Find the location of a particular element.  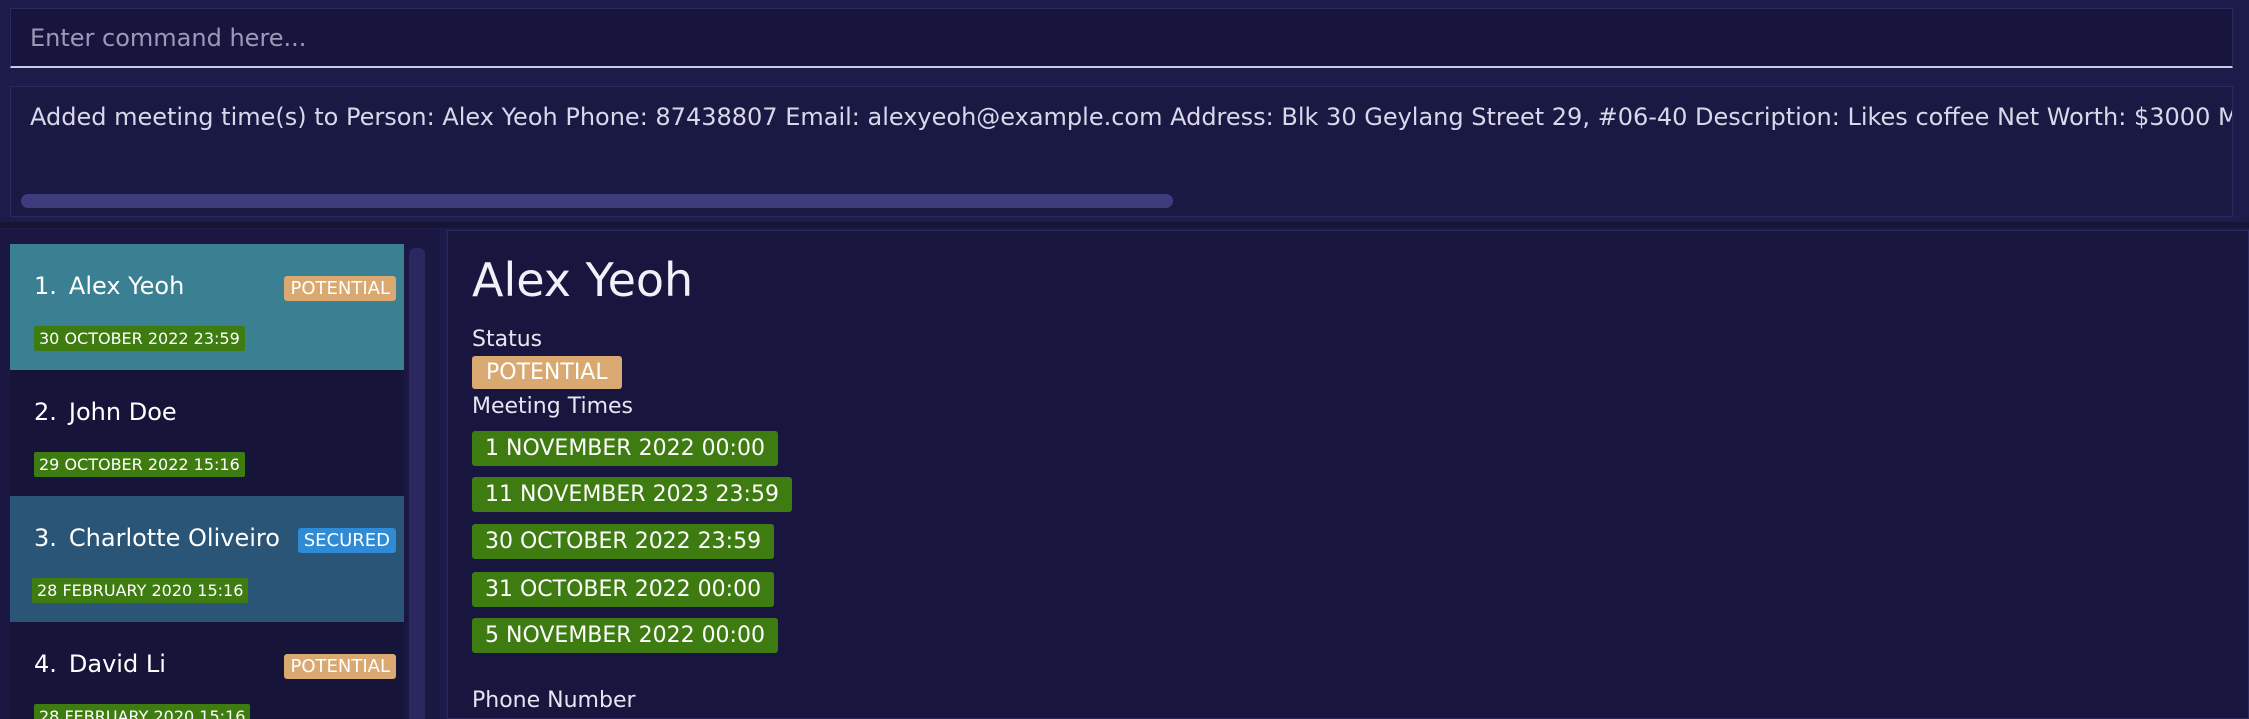

command-box is located at coordinates (1121, 38).